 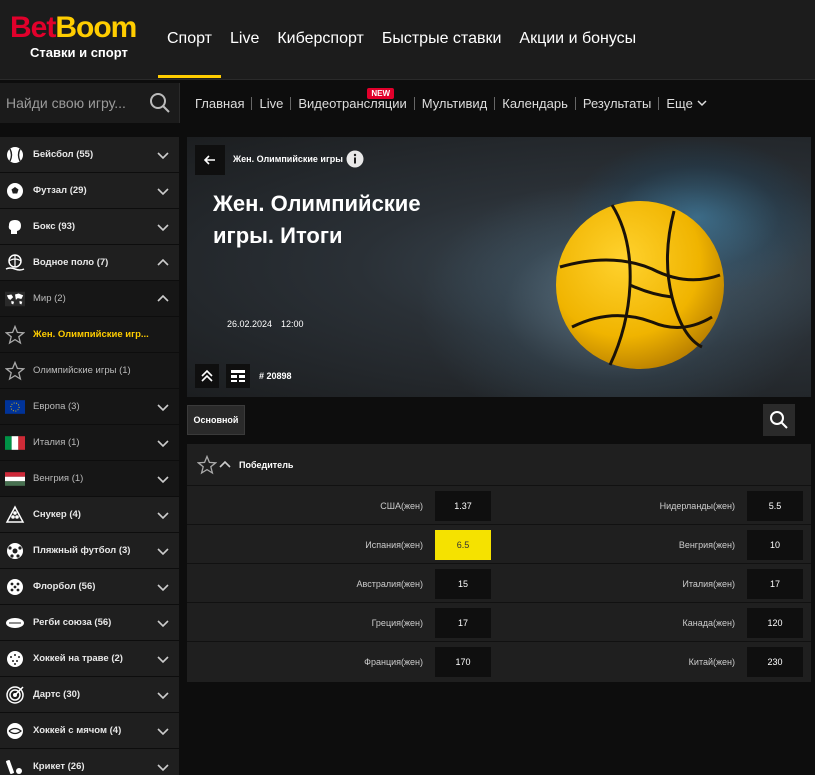 What do you see at coordinates (708, 583) in the screenshot?
I see `outcome-name: Италия(жен)` at bounding box center [708, 583].